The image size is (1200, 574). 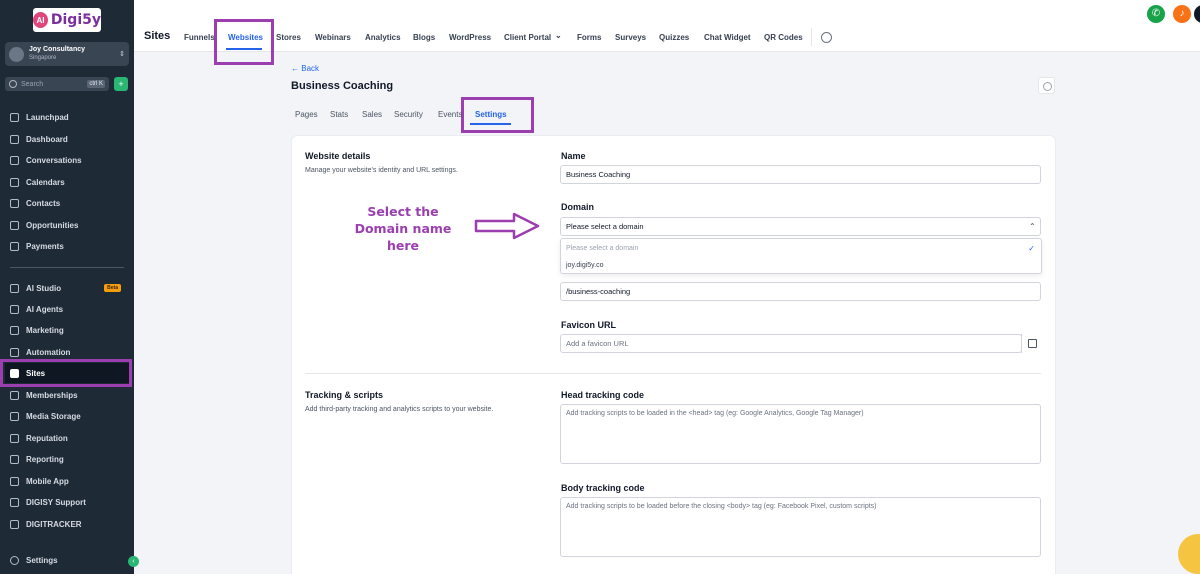 I want to click on sidebar-item-settings: Settings, so click(x=68, y=560).